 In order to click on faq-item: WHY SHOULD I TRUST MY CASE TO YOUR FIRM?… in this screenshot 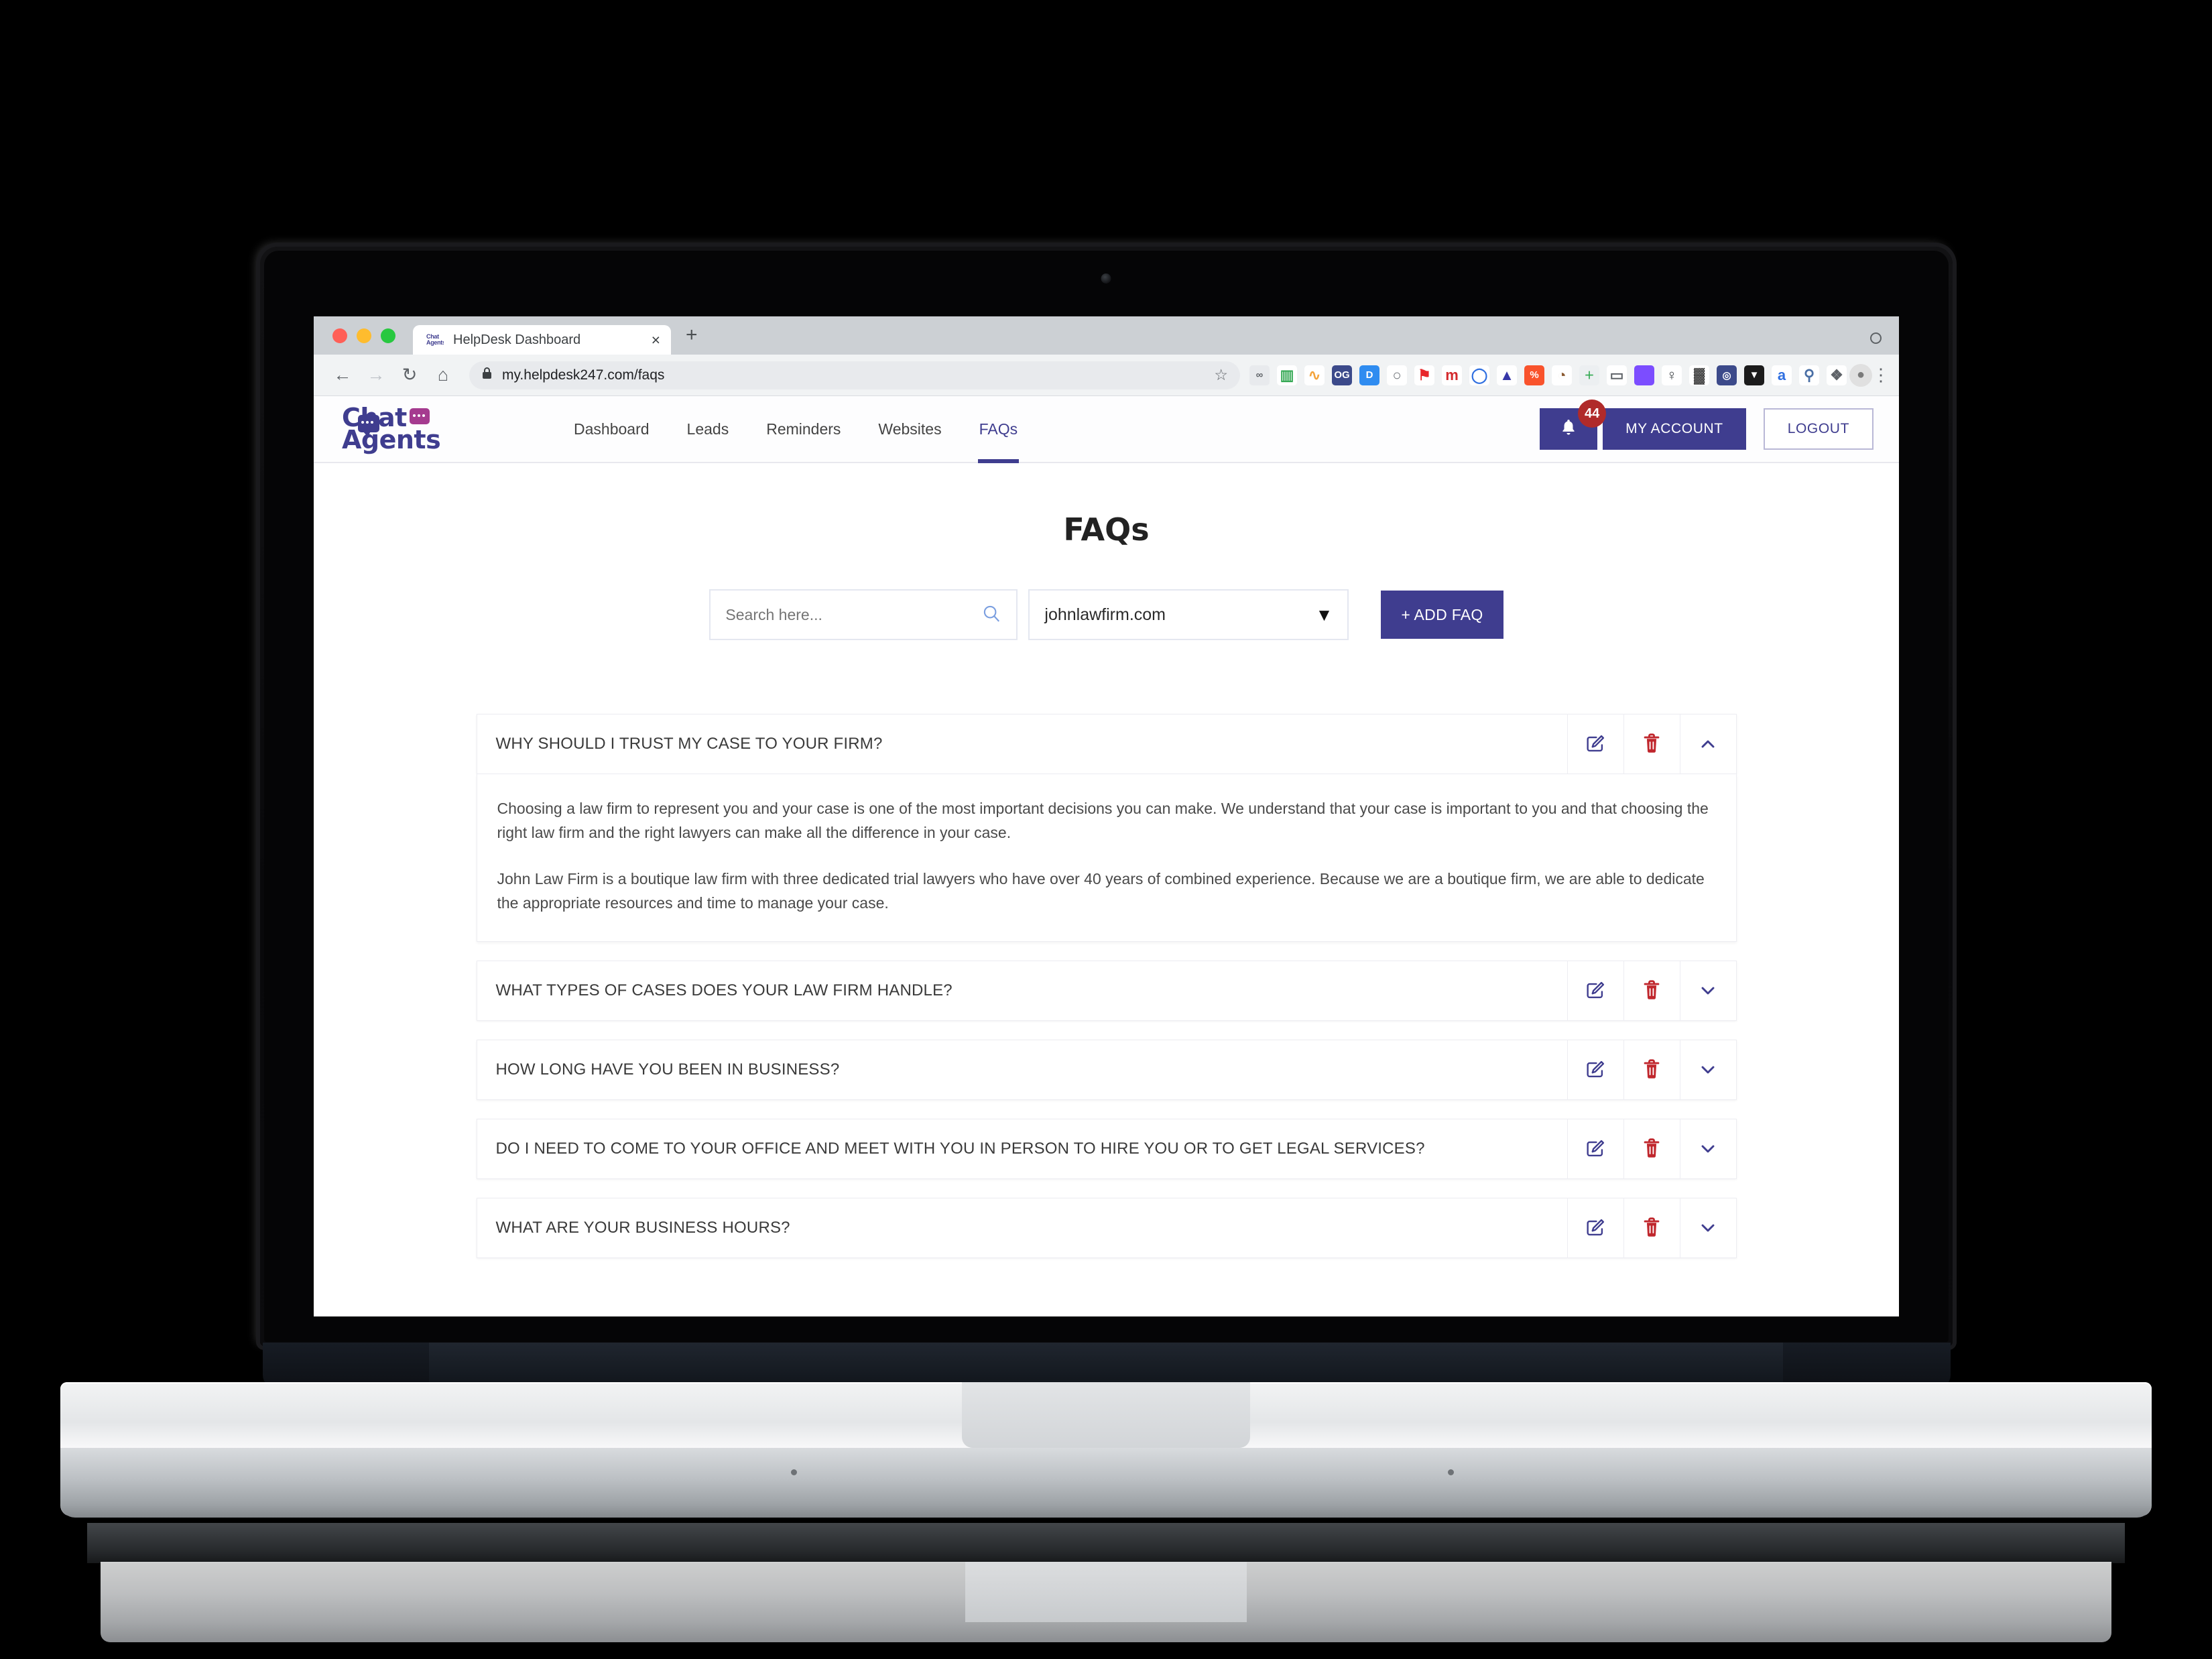, I will do `click(1106, 828)`.